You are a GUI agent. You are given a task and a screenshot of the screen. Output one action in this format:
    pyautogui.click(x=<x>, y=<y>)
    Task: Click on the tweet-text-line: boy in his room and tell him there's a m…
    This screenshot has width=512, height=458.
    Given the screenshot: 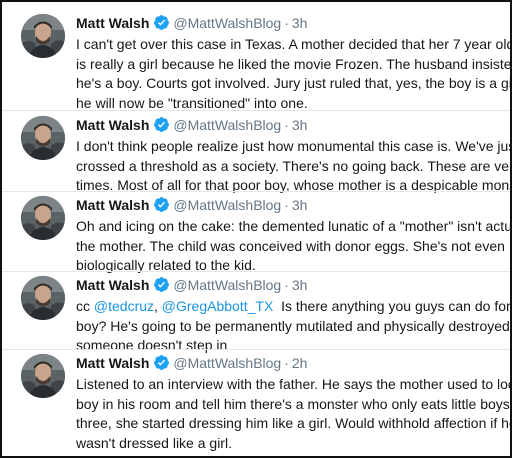 What is the action you would take?
    pyautogui.click(x=294, y=403)
    